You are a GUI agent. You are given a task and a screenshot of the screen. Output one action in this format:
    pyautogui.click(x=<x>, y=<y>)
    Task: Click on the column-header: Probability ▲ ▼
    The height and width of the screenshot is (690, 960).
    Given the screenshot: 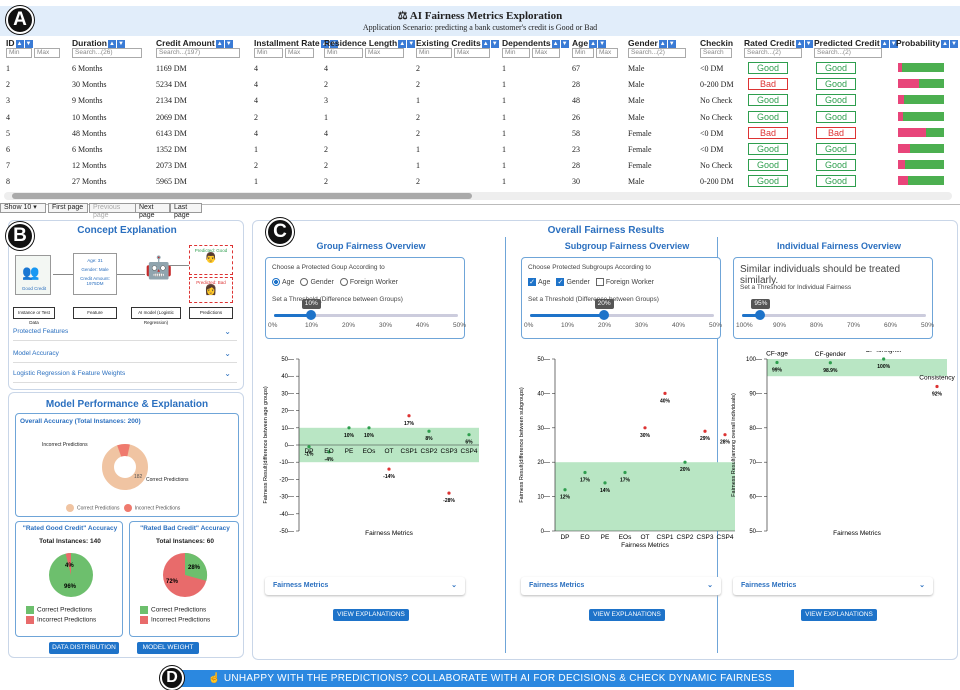 What is the action you would take?
    pyautogui.click(x=927, y=43)
    